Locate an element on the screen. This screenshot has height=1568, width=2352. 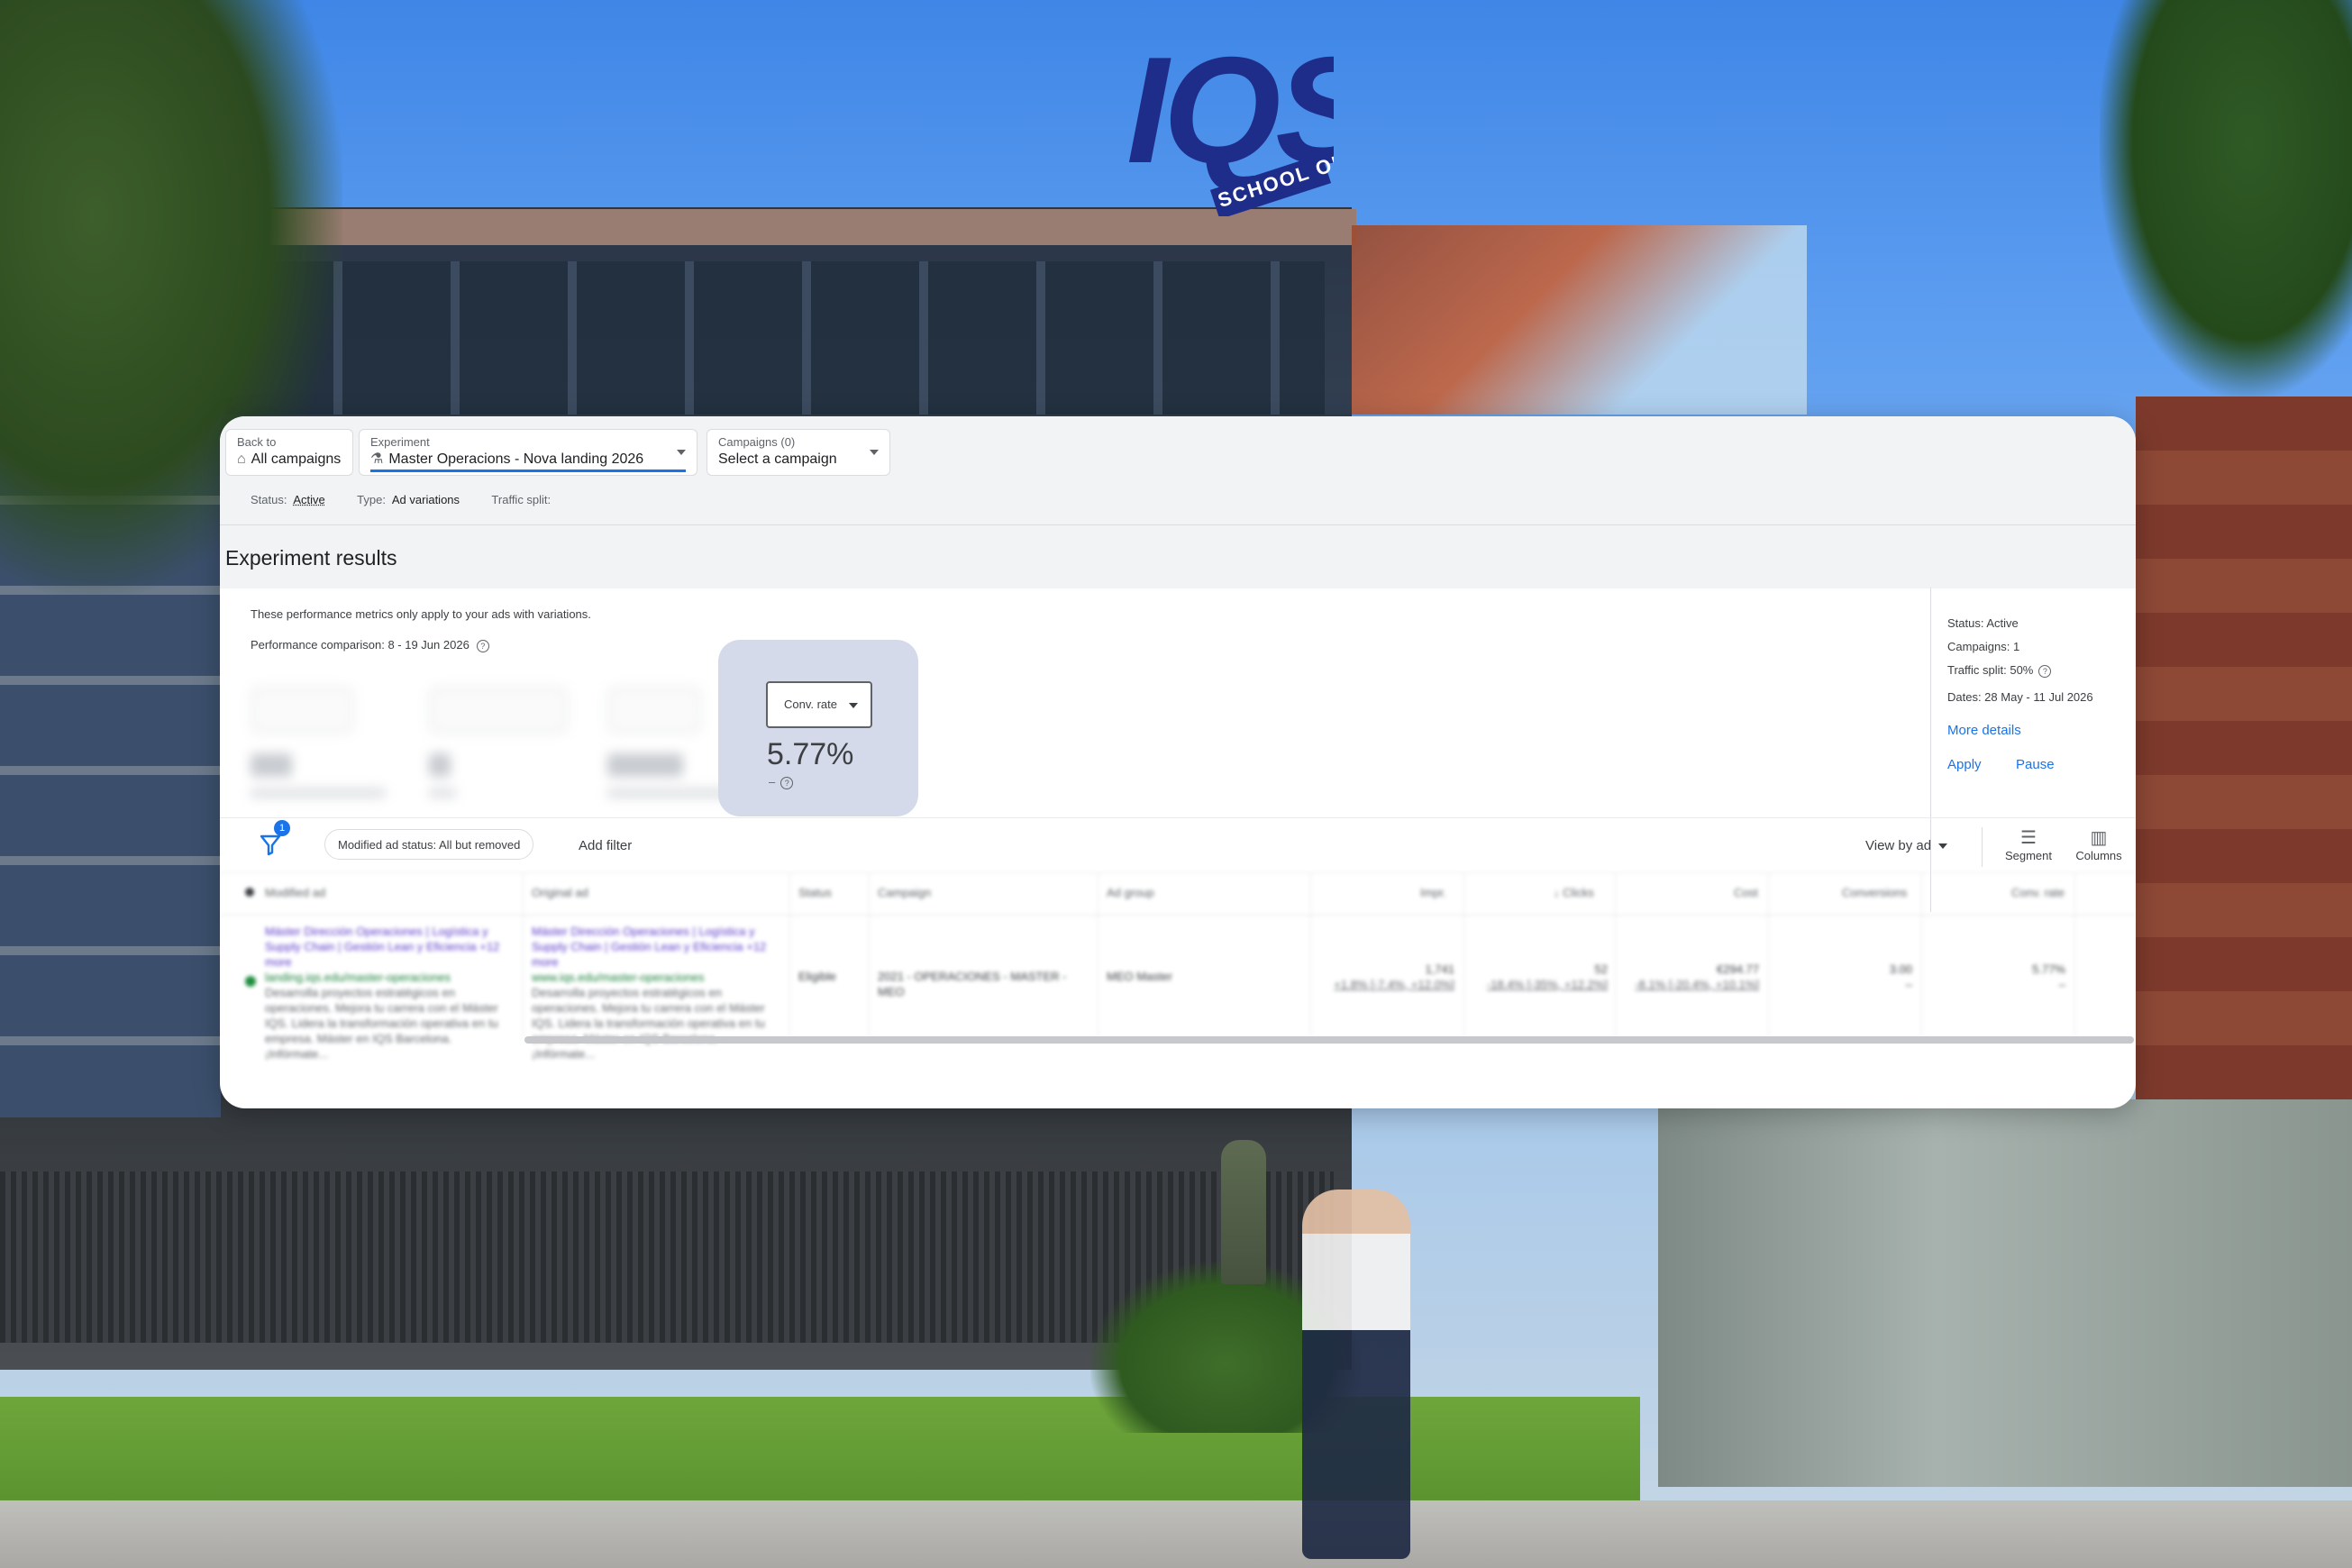
metric-card-conversions is located at coordinates (510, 745).